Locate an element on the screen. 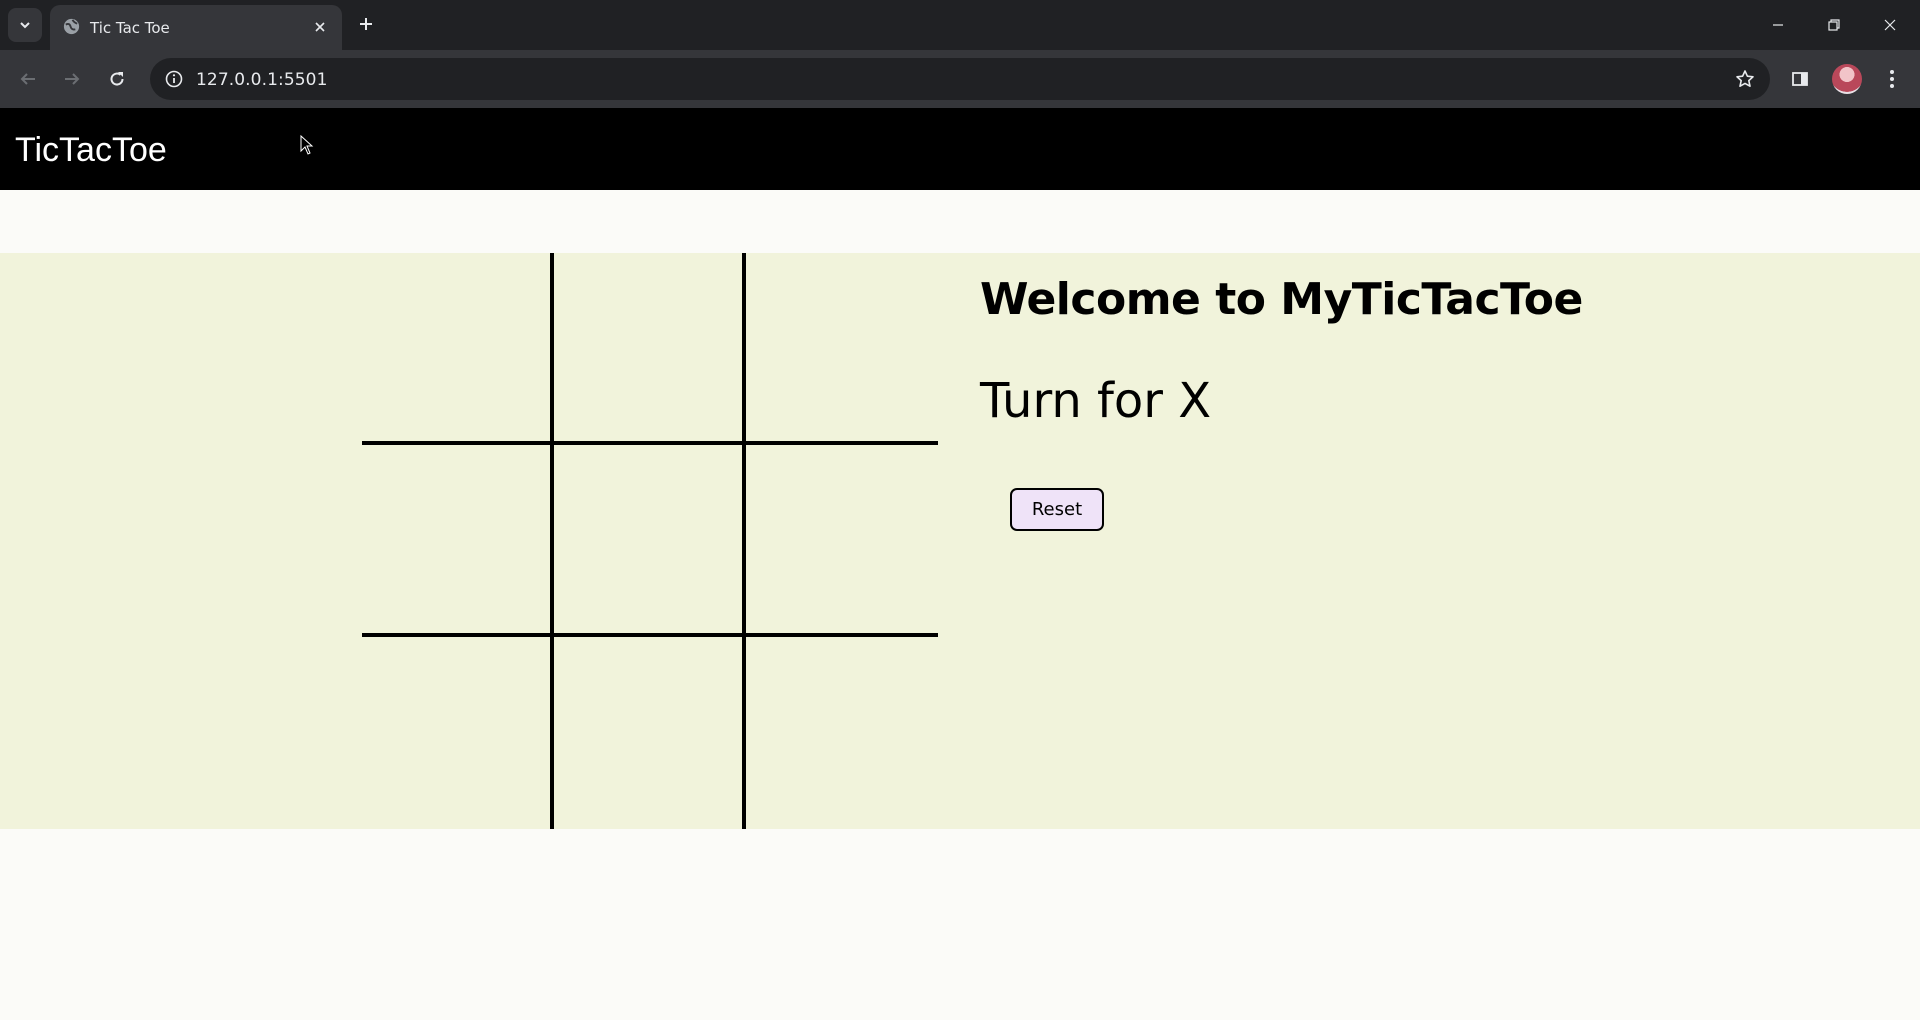  window-close-button is located at coordinates (1890, 25).